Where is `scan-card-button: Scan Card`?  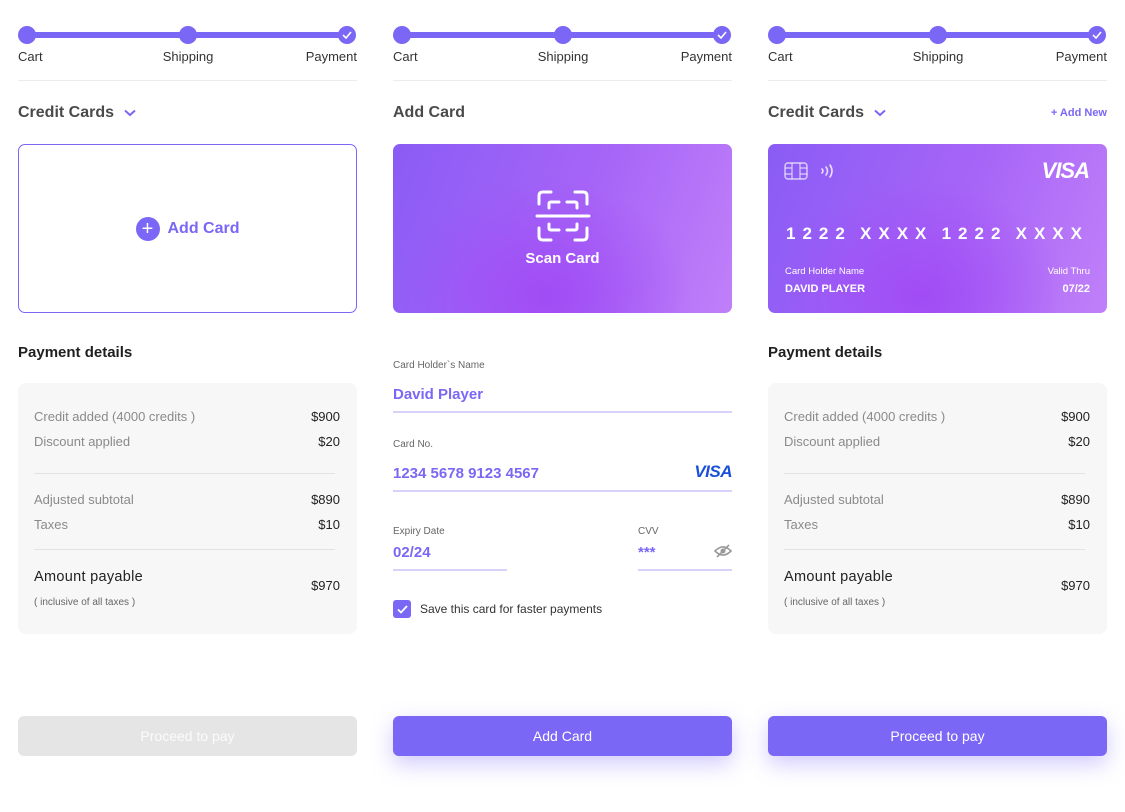 scan-card-button: Scan Card is located at coordinates (562, 228).